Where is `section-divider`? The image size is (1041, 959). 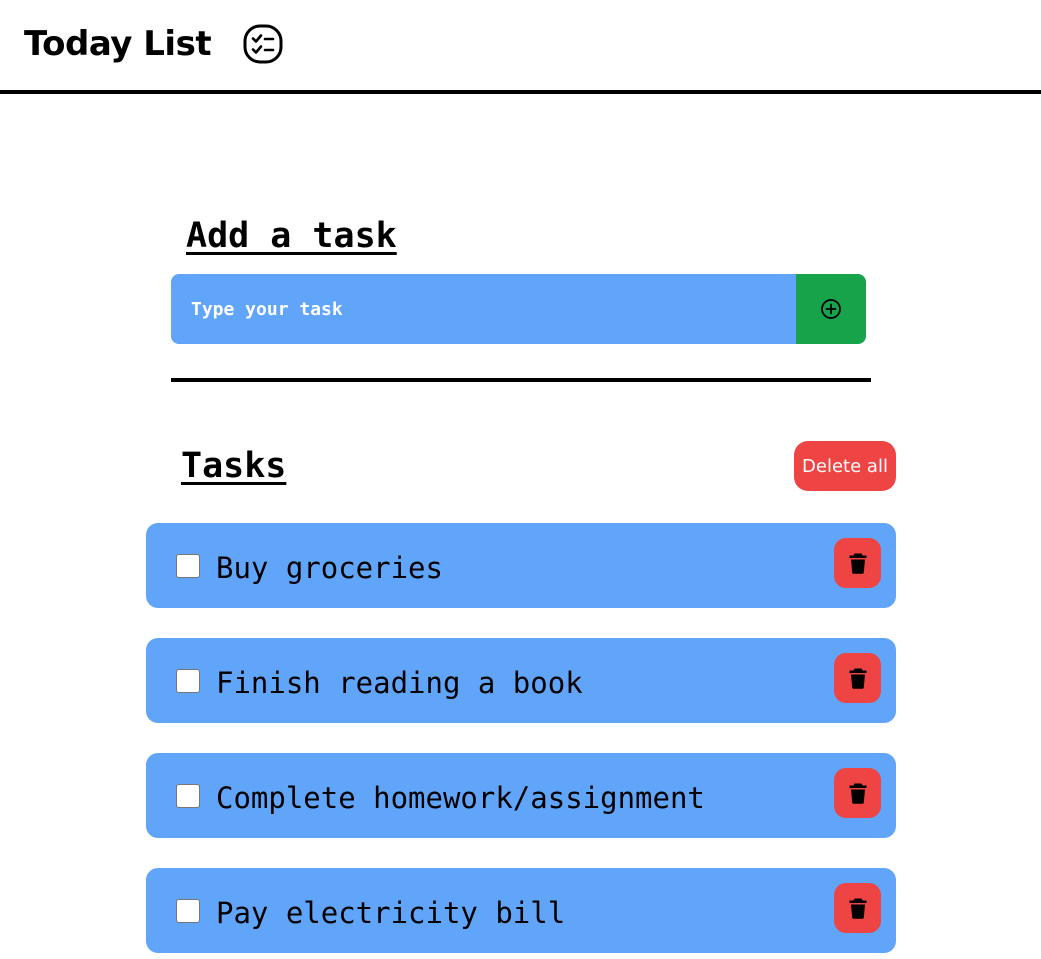
section-divider is located at coordinates (521, 380).